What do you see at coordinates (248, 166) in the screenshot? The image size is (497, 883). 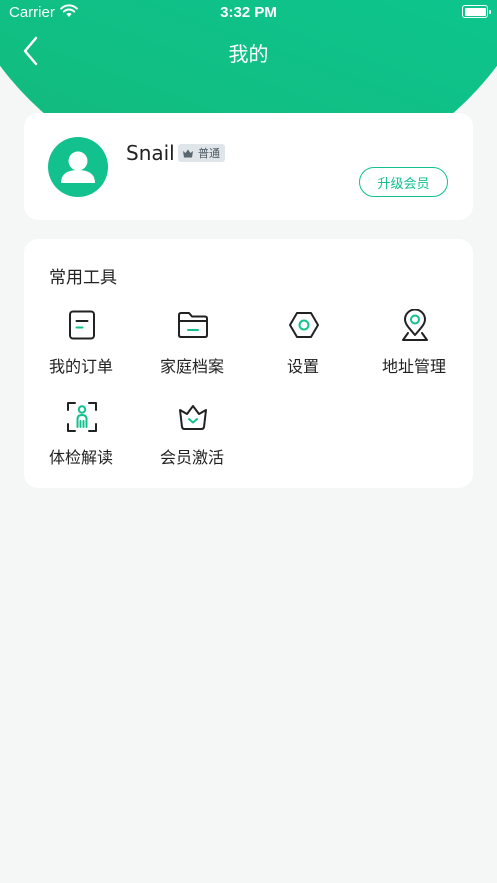 I see `profile-card: Snail 普通 升级会员` at bounding box center [248, 166].